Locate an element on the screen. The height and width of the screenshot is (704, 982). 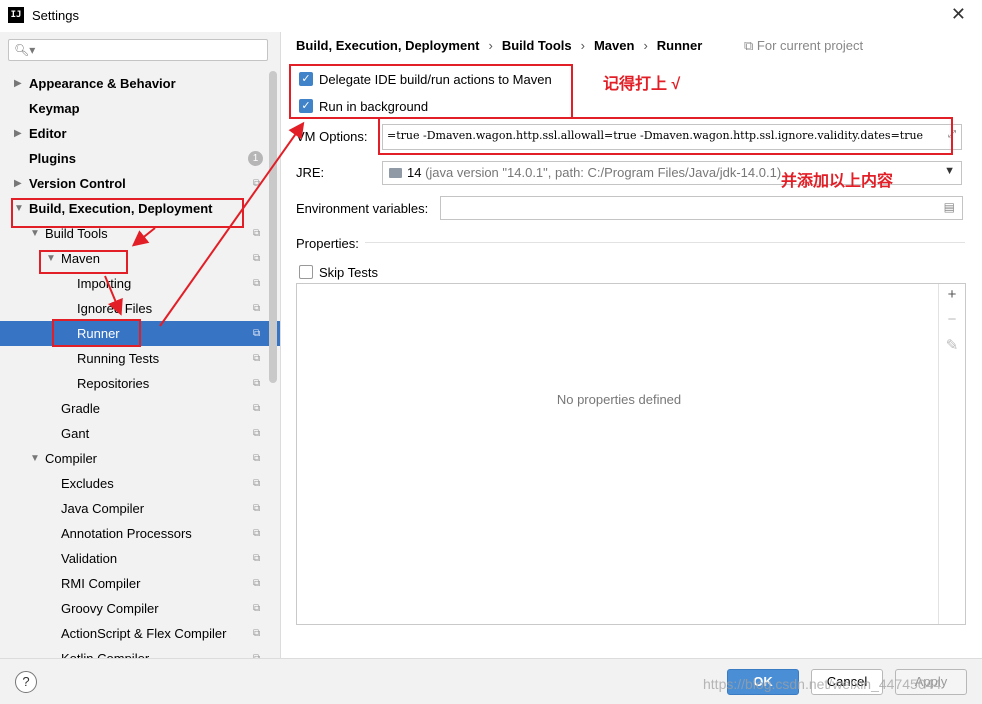
skip-tests-label: Skip Tests is located at coordinates (348, 272).